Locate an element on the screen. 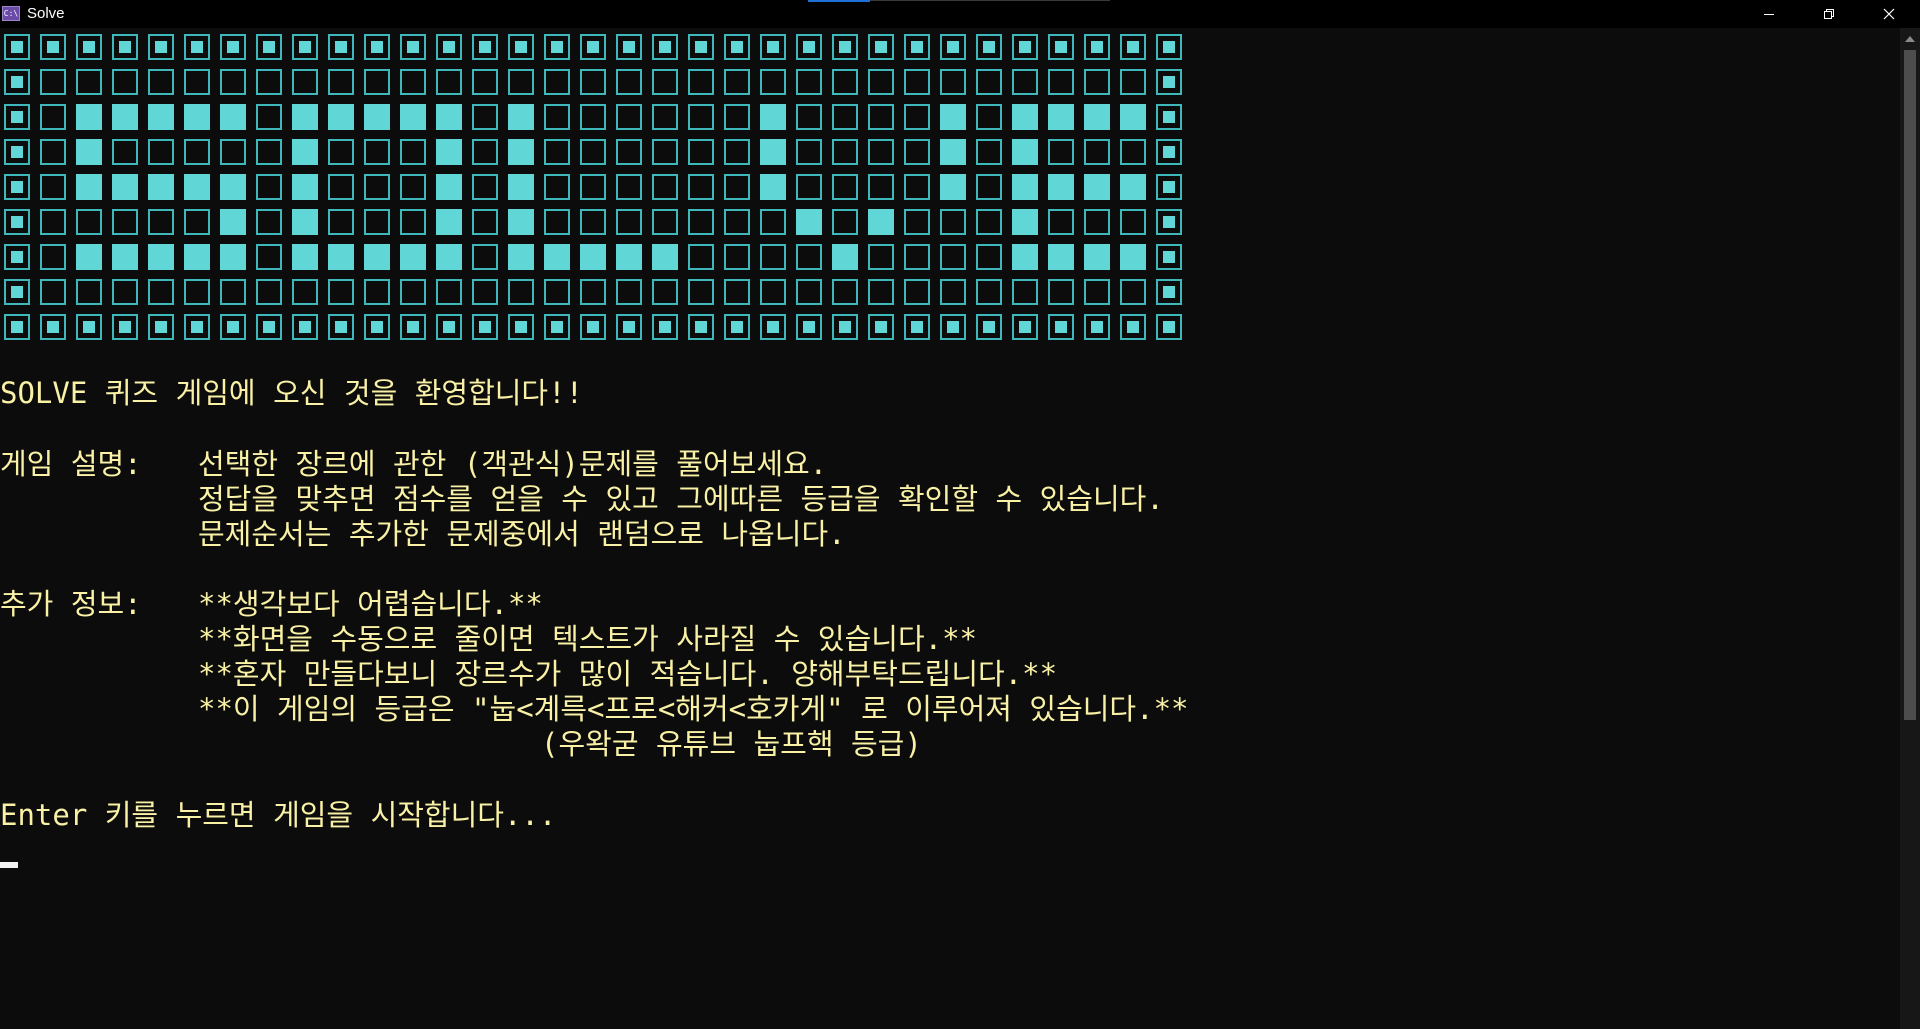 The image size is (1920, 1029). close-button is located at coordinates (1889, 14).